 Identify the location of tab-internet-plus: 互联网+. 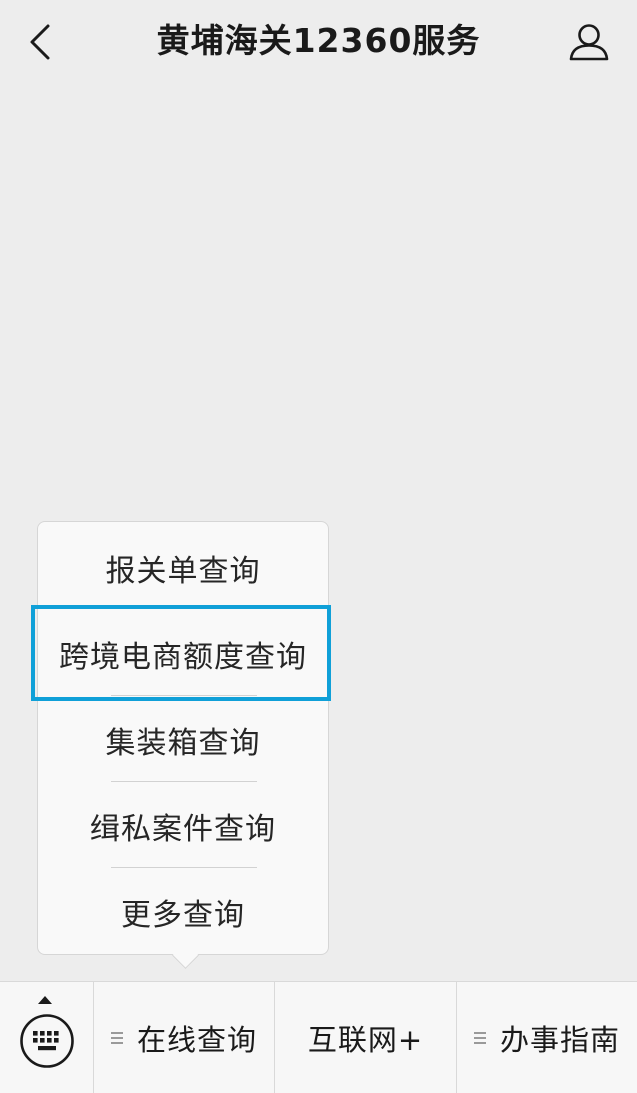
(365, 1037).